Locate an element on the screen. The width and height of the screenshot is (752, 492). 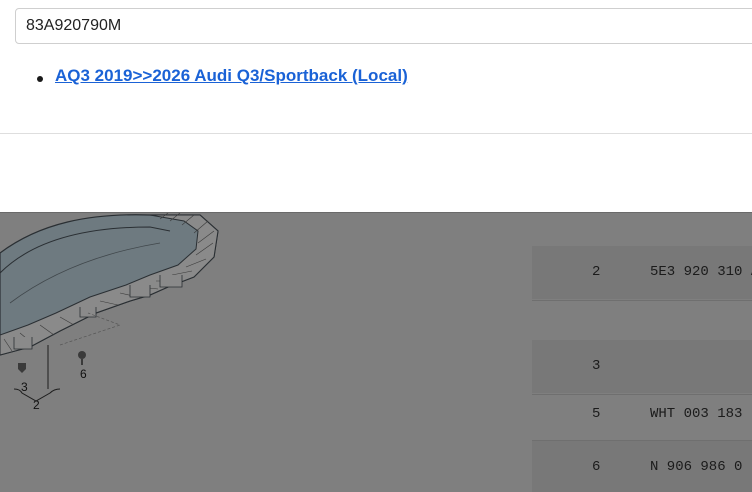
row-number: 6 is located at coordinates (596, 467).